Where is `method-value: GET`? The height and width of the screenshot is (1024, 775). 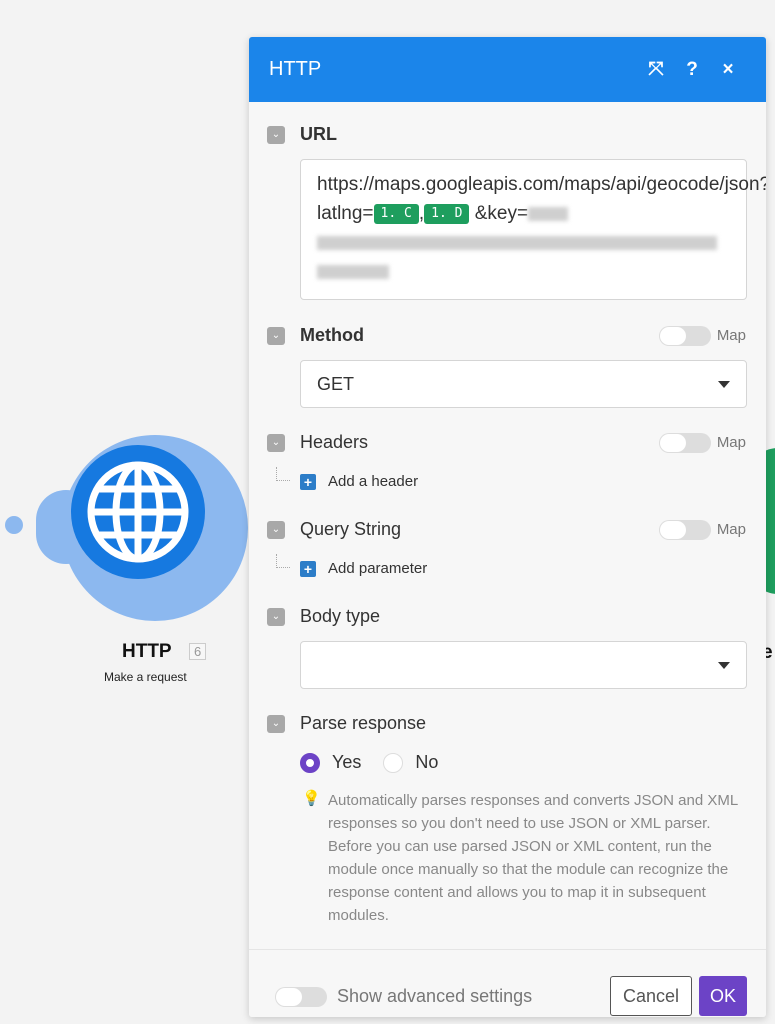 method-value: GET is located at coordinates (336, 383).